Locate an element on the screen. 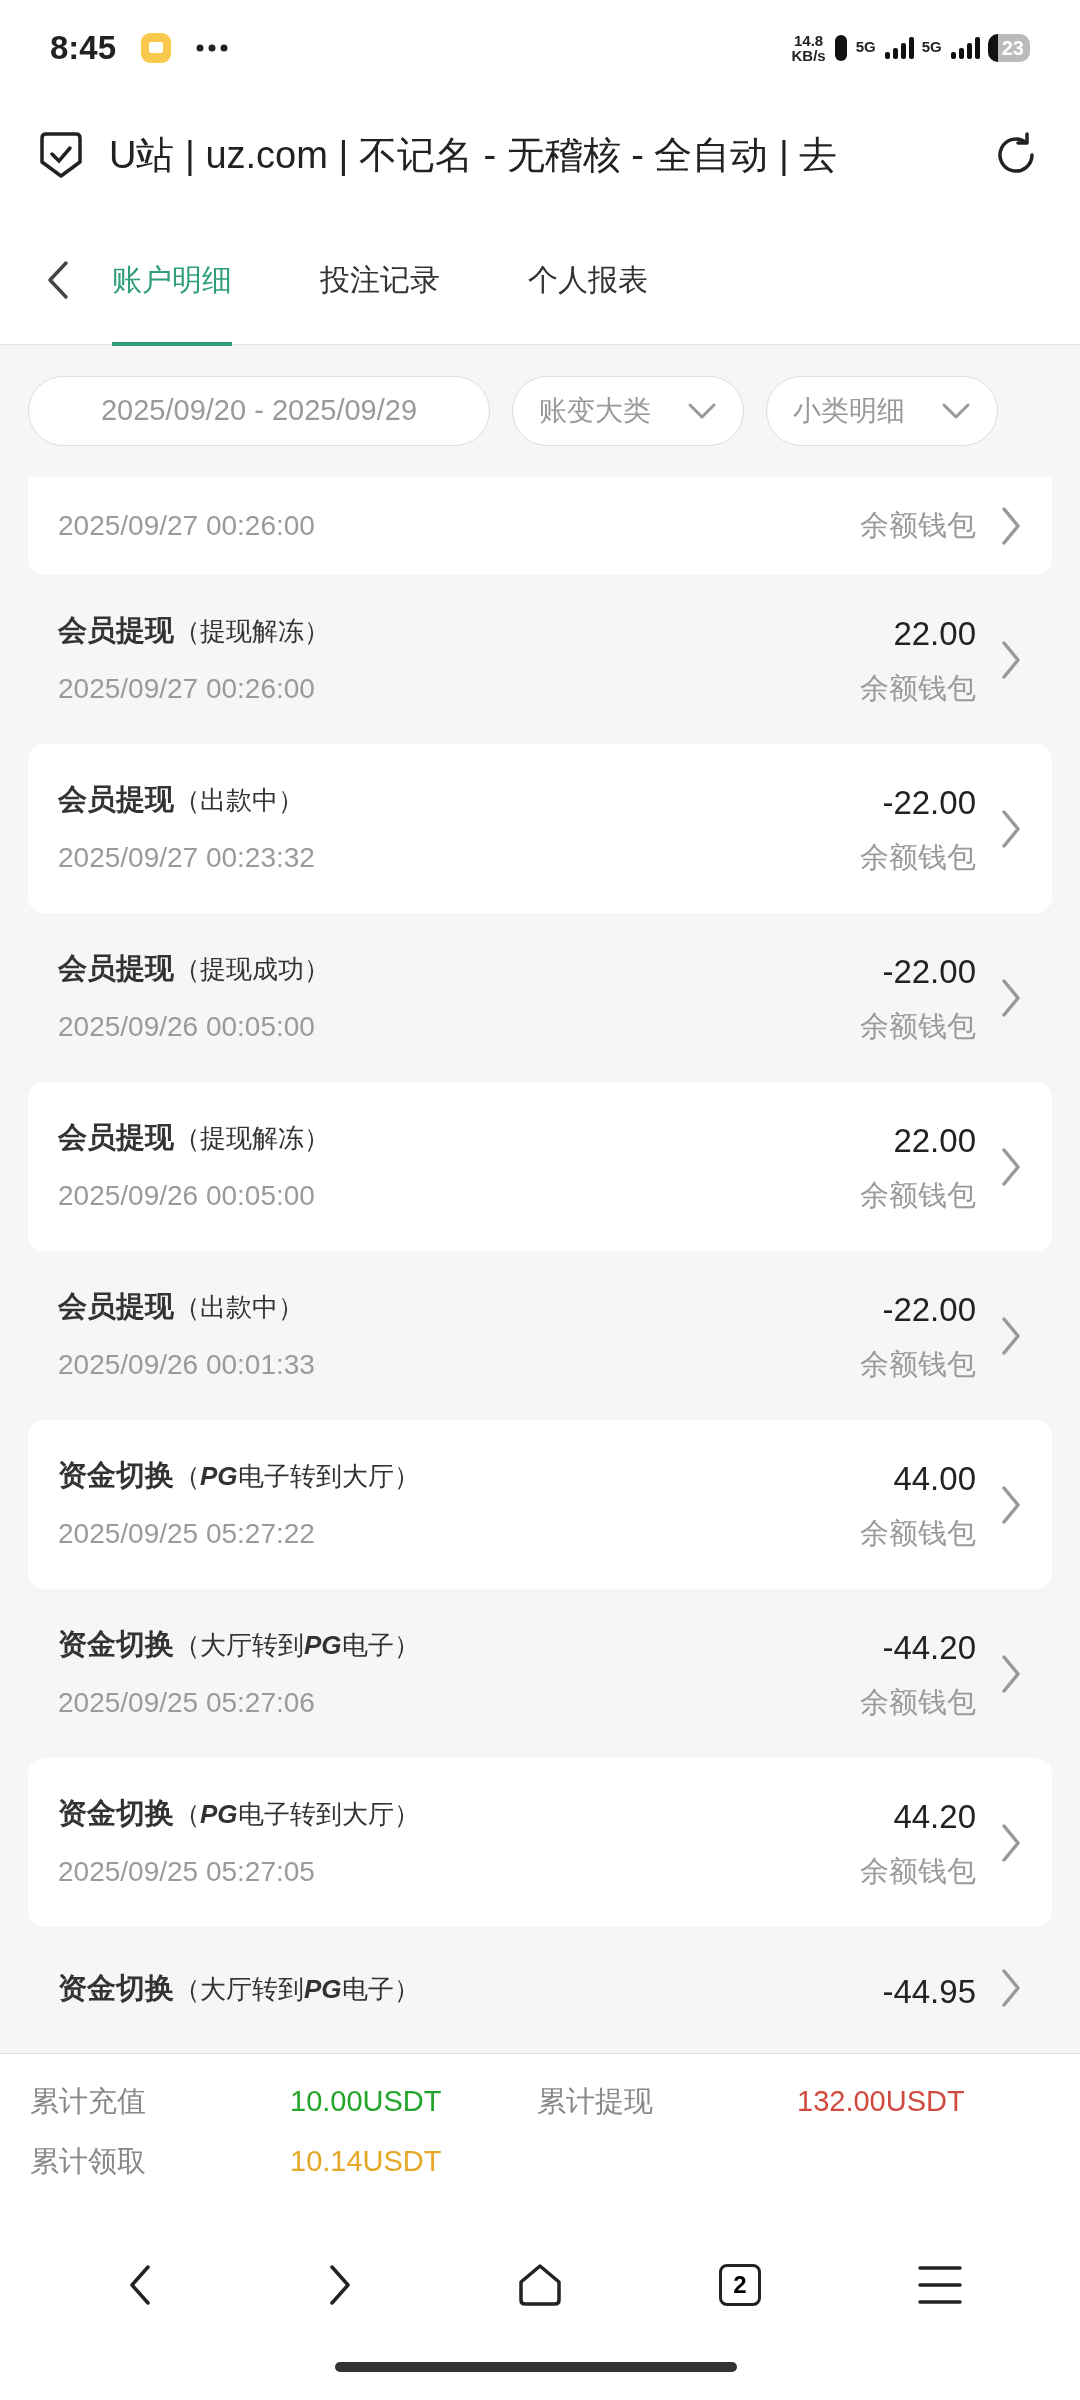 This screenshot has height=2400, width=1080. record-row: 资金切换（大厅转到PG电子） 2025/09/25 05:27:06 -44.20 余额钱包 is located at coordinates (540, 1673).